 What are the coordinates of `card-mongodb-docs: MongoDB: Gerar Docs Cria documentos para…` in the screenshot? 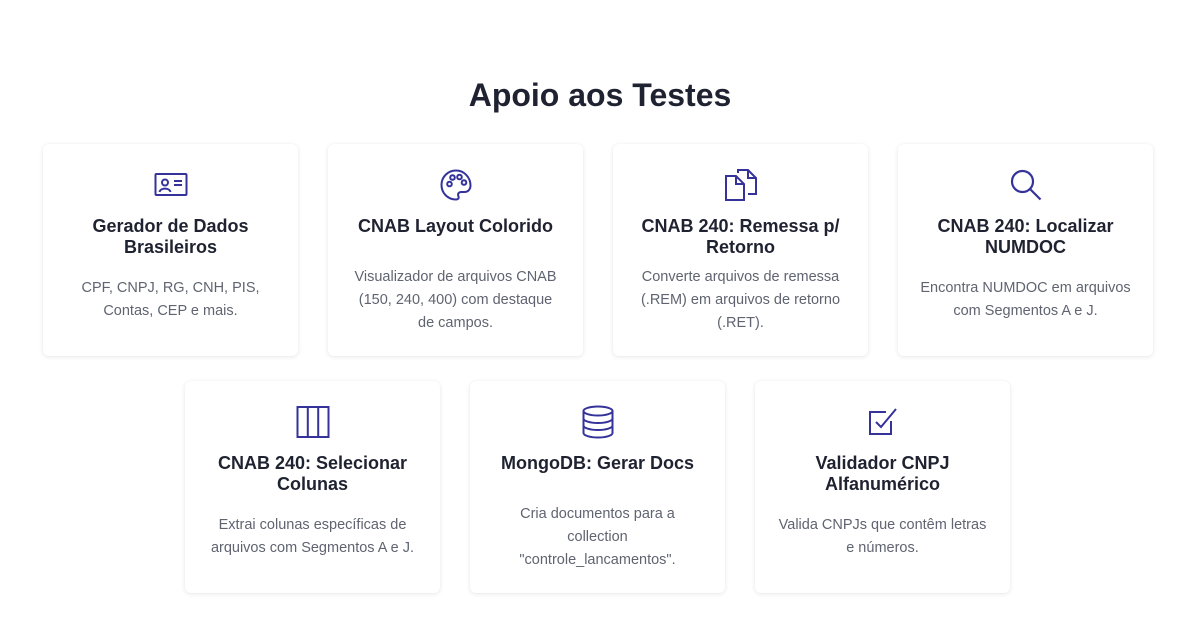 It's located at (597, 487).